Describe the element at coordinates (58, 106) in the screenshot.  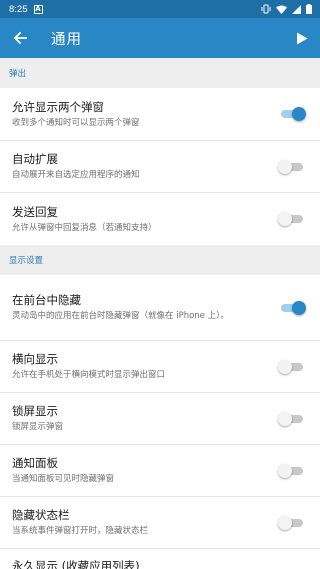
I see `setting-title: 允许显示两个弹窗` at that location.